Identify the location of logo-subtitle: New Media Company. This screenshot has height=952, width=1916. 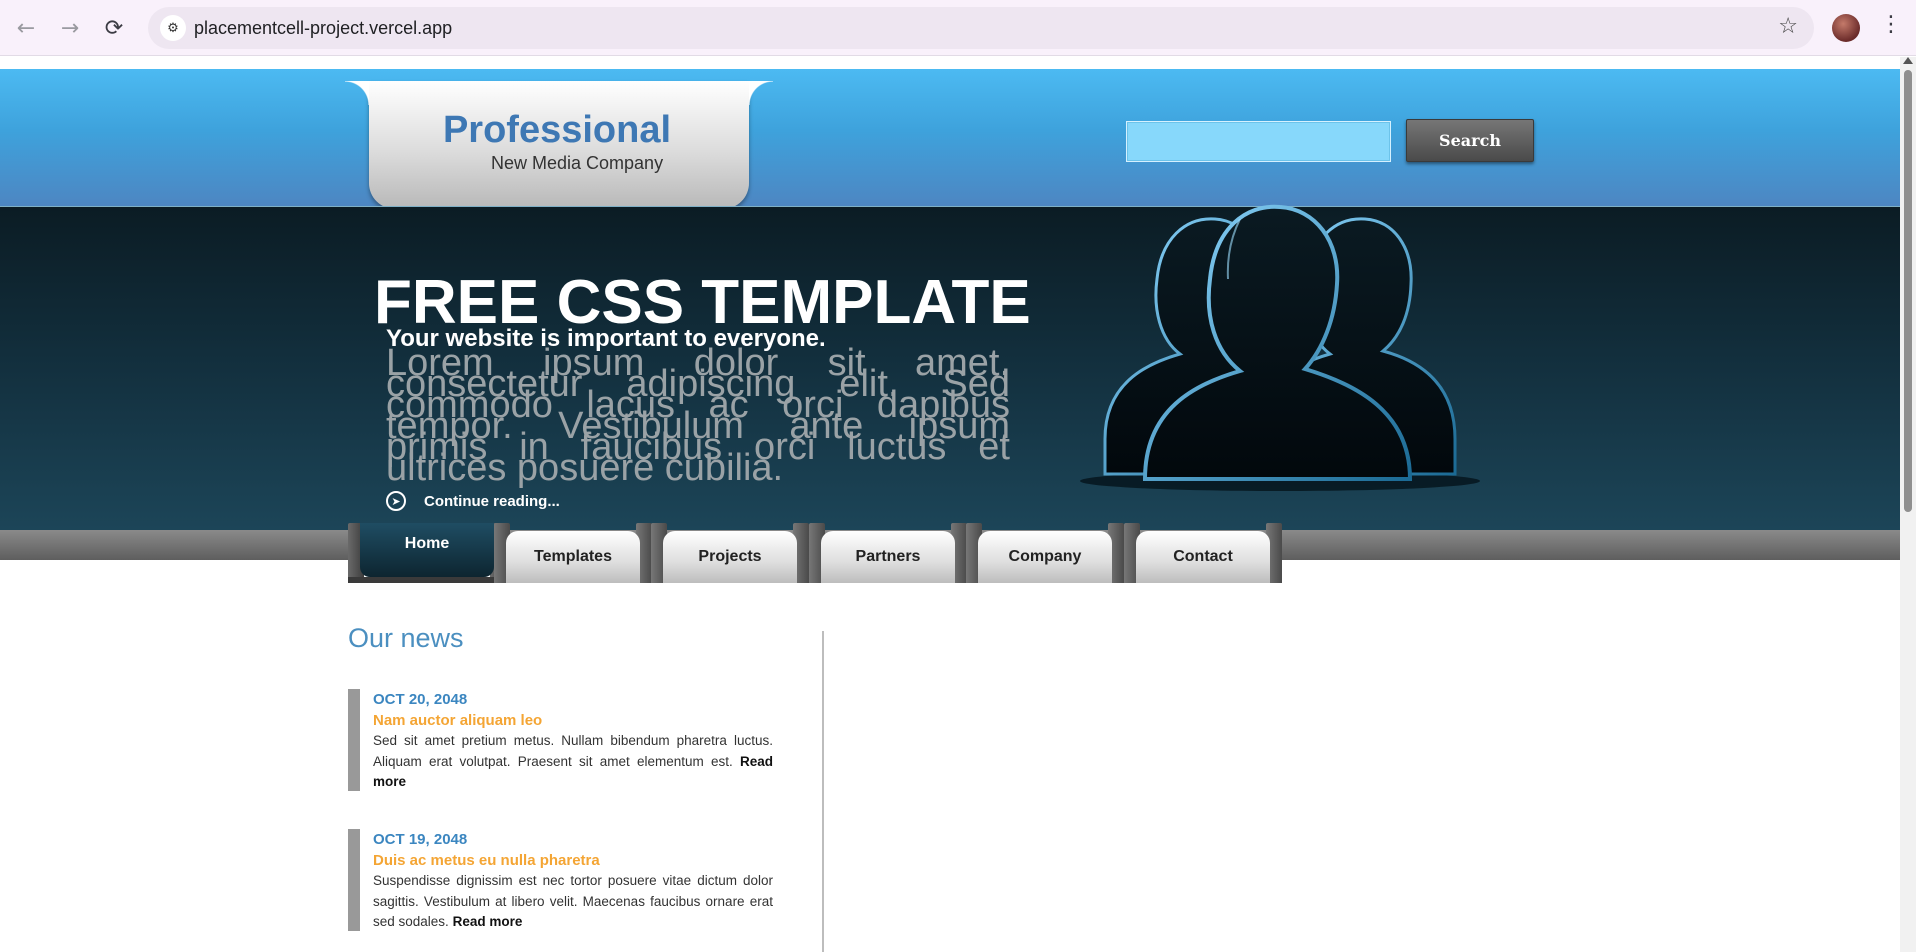
(577, 163).